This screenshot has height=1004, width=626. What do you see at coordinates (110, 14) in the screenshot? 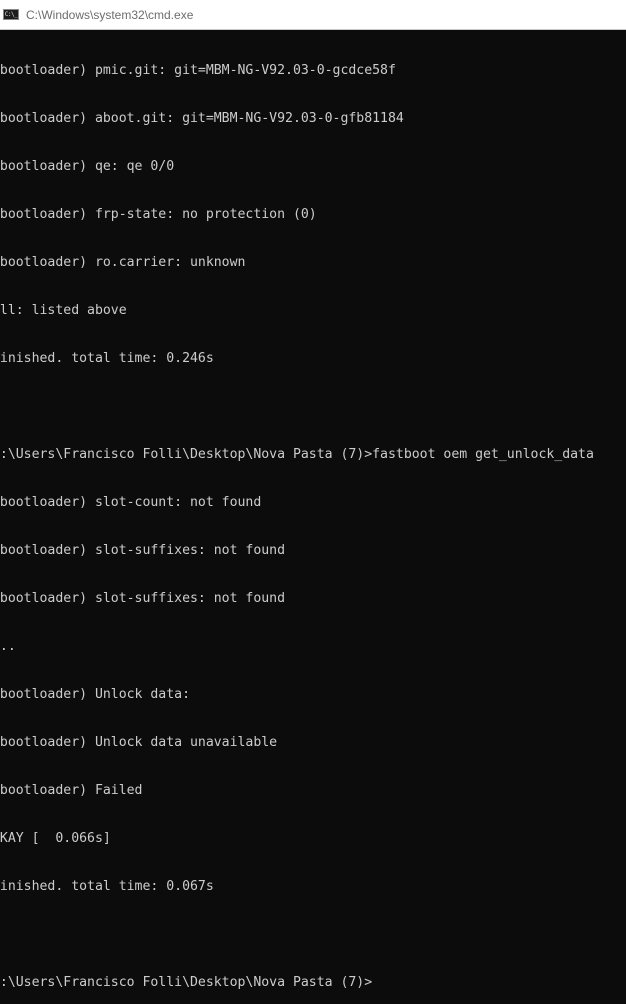
I see `window-title: C:\Windows\system32\cmd.exe` at bounding box center [110, 14].